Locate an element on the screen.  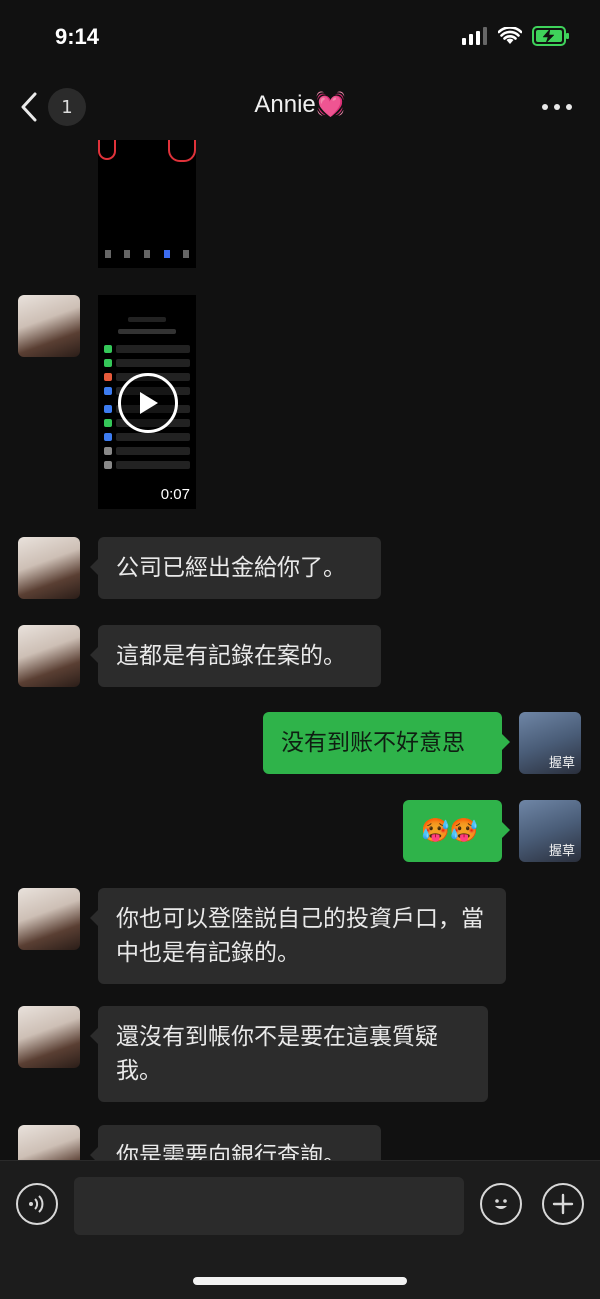
home-indicator is located at coordinates (300, 1281).